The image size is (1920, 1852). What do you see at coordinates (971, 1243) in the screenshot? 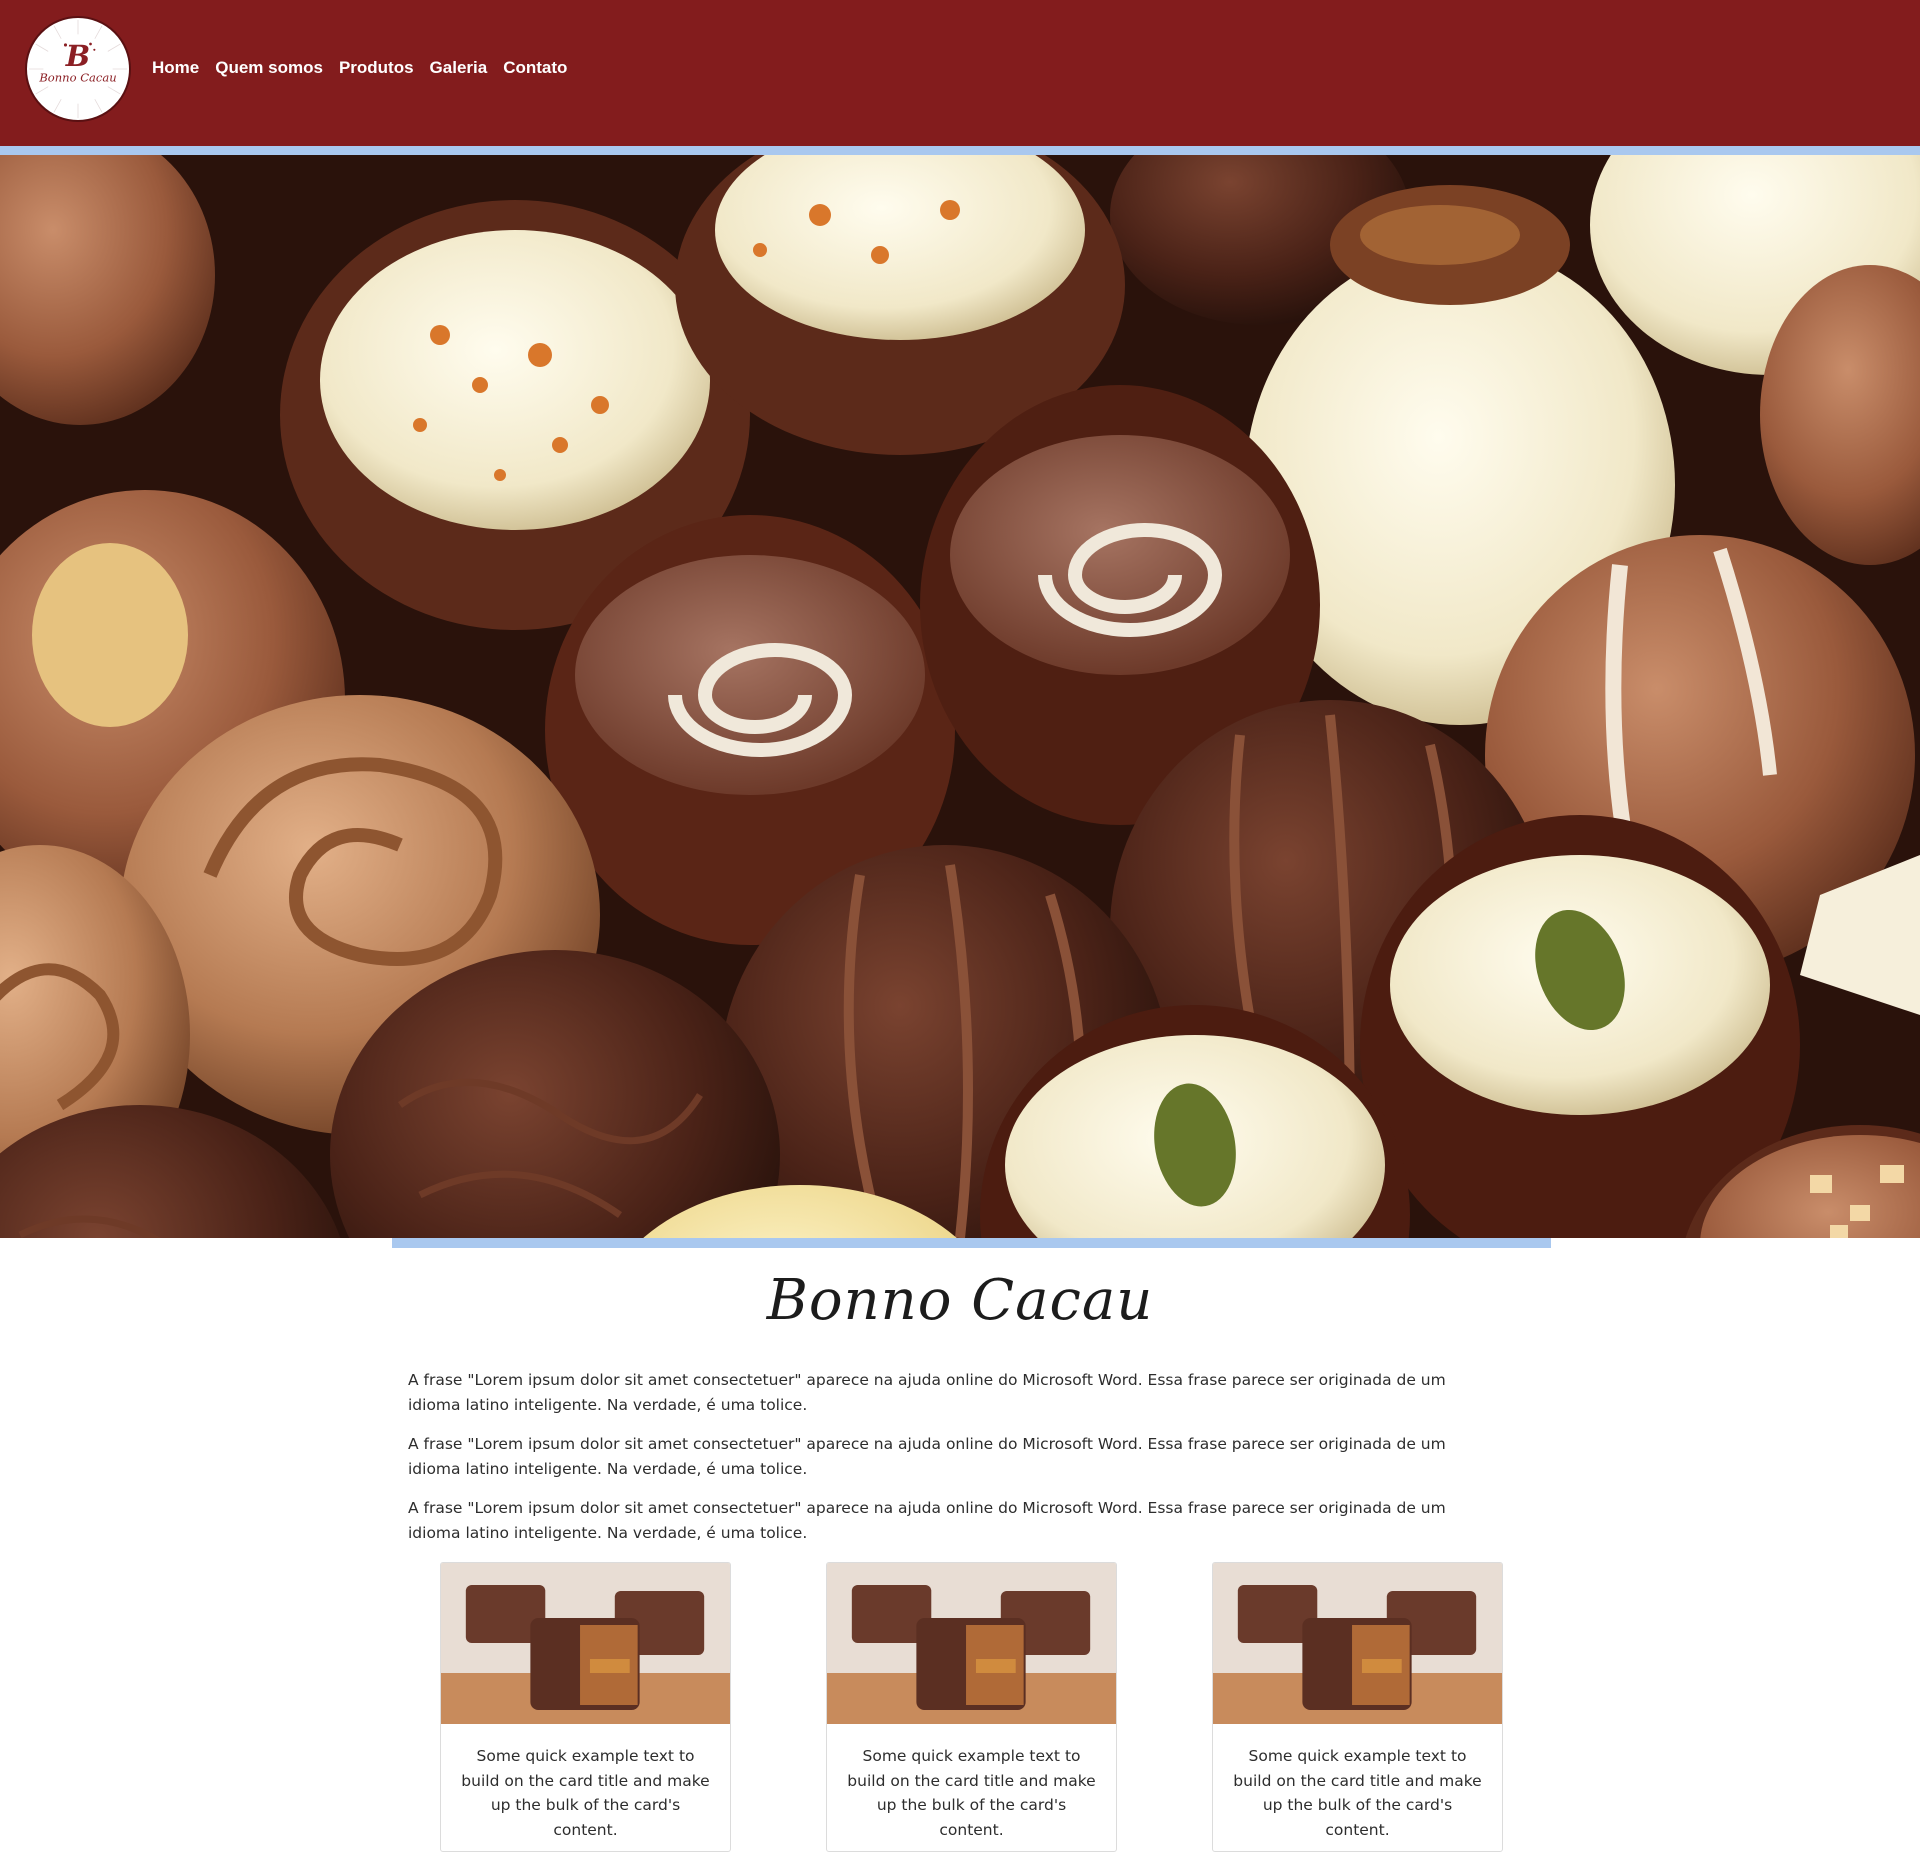
I see `hero-divider` at bounding box center [971, 1243].